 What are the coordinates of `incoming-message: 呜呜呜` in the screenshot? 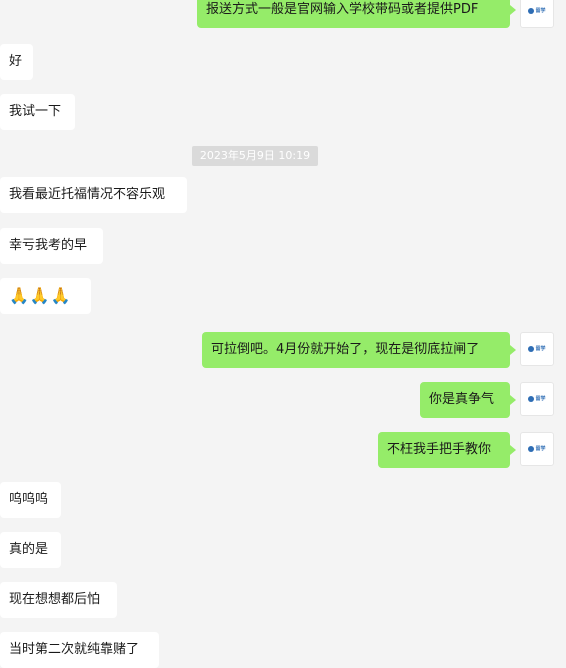 It's located at (30, 500).